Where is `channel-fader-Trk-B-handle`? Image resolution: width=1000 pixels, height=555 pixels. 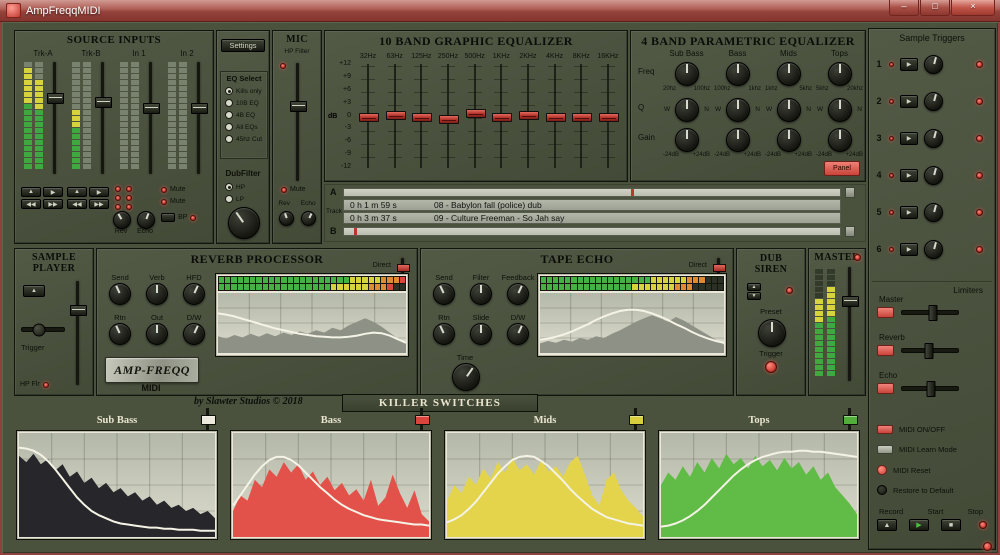 channel-fader-Trk-B-handle is located at coordinates (103, 102).